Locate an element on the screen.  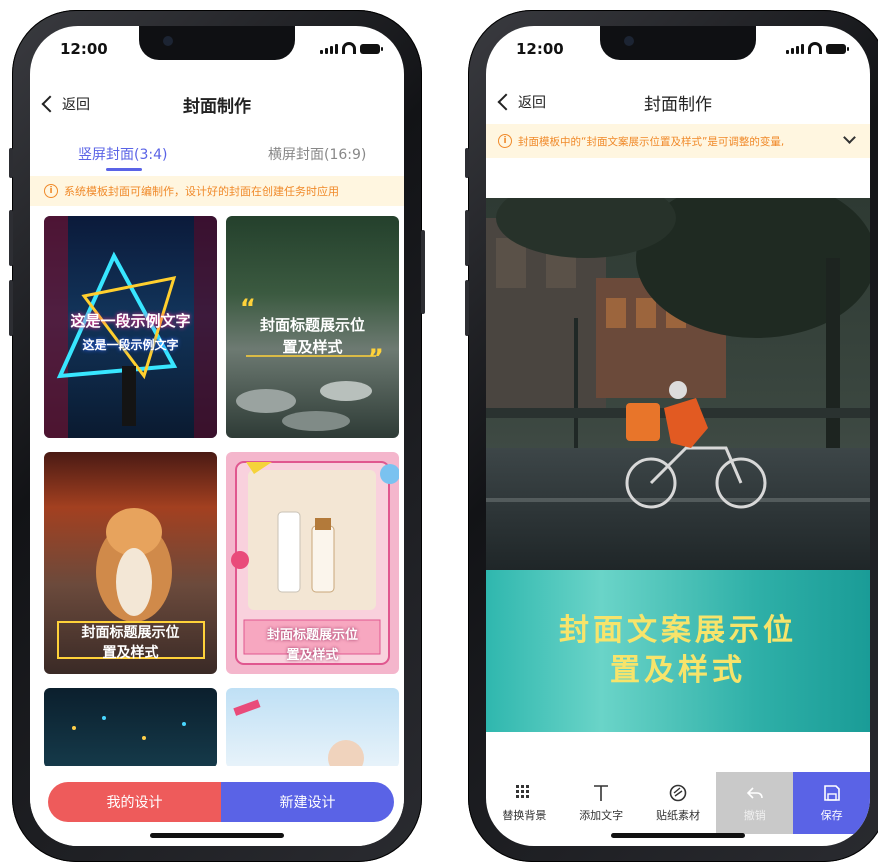
grid-icon is located at coordinates (523, 791).